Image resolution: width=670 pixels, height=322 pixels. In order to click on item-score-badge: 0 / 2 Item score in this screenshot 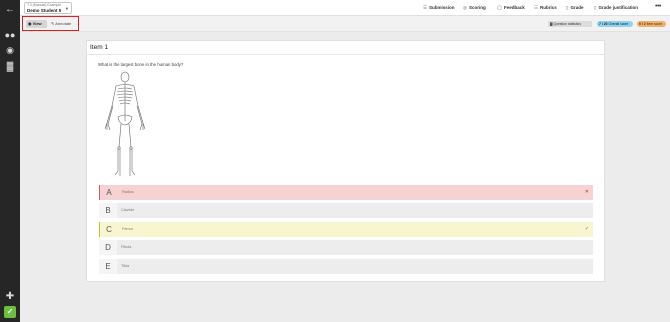, I will do `click(651, 24)`.